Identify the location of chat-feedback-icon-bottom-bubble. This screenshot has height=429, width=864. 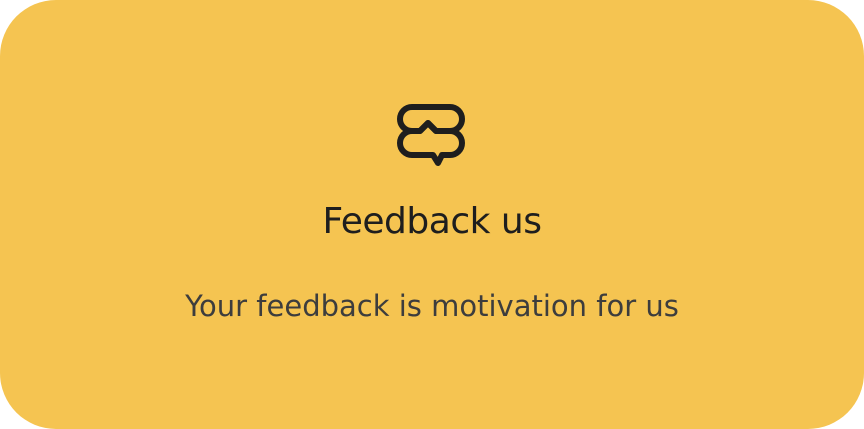
(431, 143).